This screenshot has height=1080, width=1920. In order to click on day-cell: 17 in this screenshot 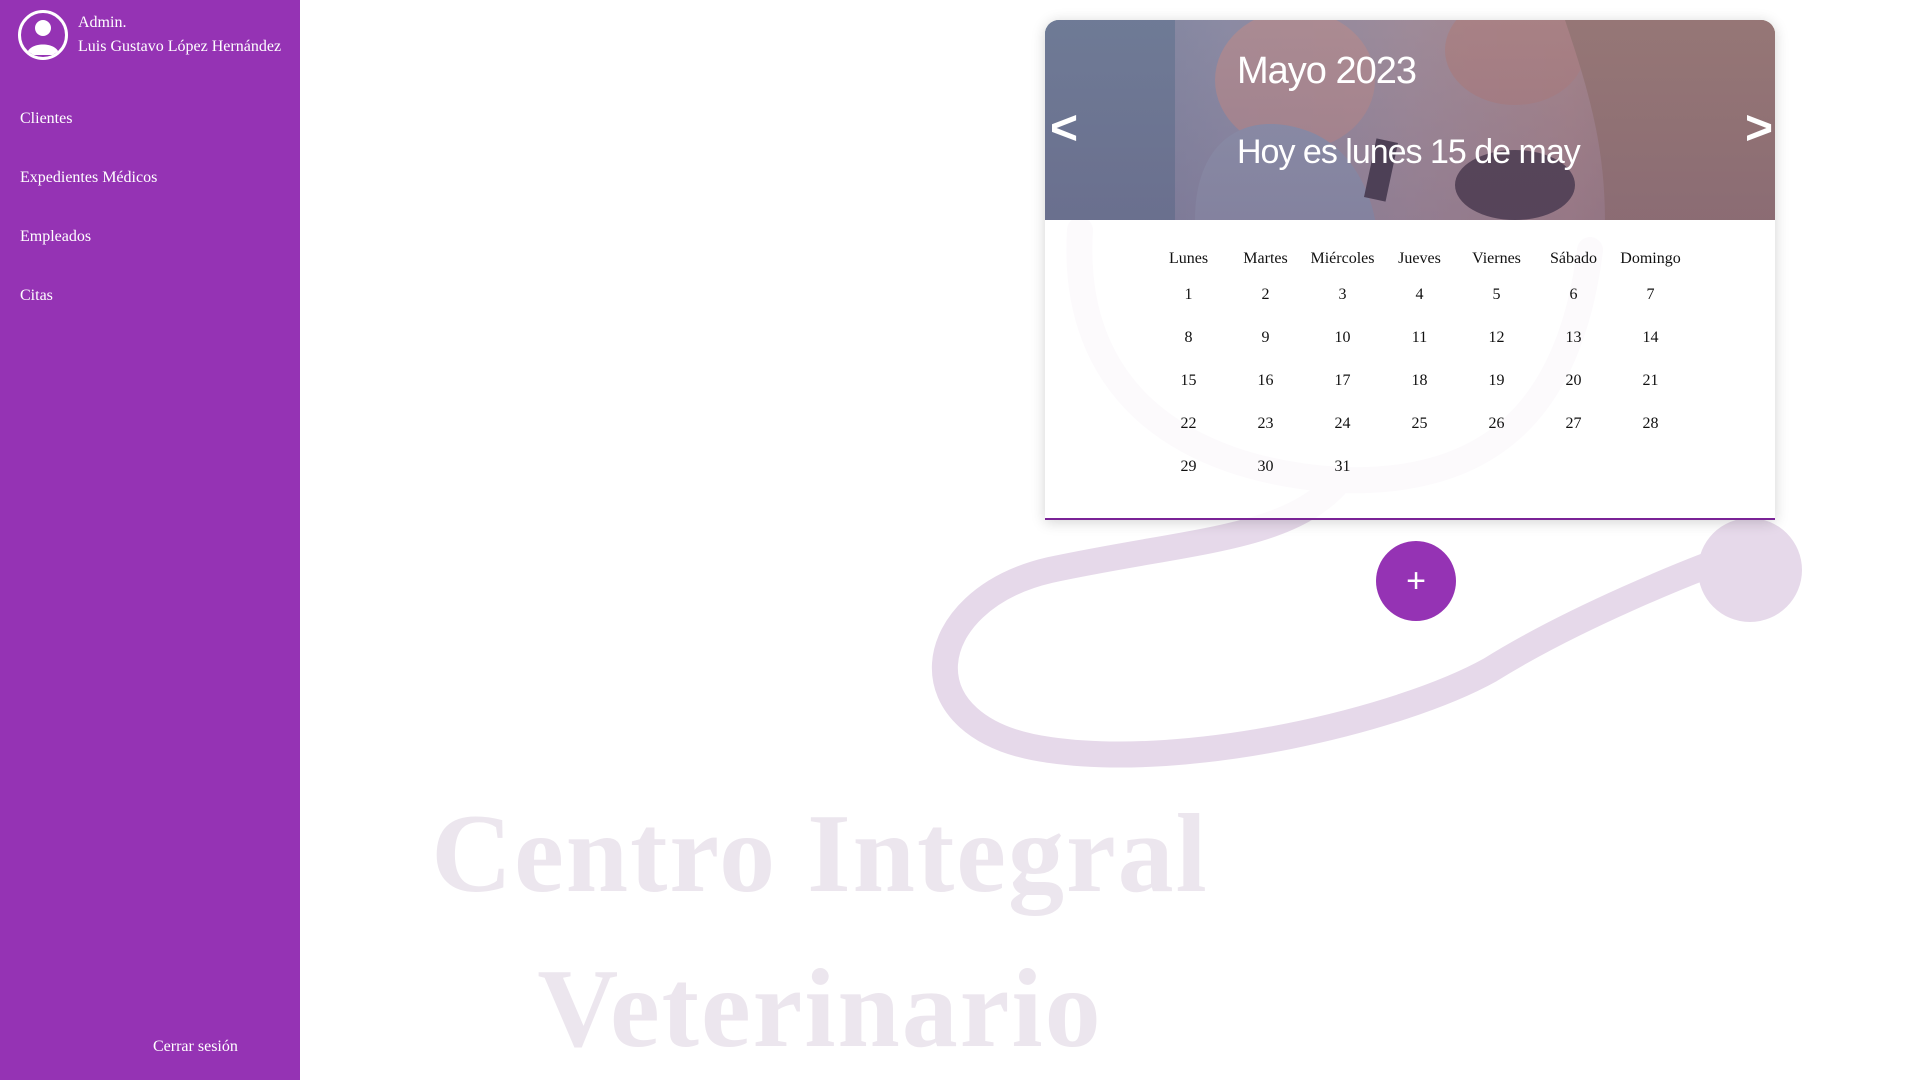, I will do `click(1342, 393)`.